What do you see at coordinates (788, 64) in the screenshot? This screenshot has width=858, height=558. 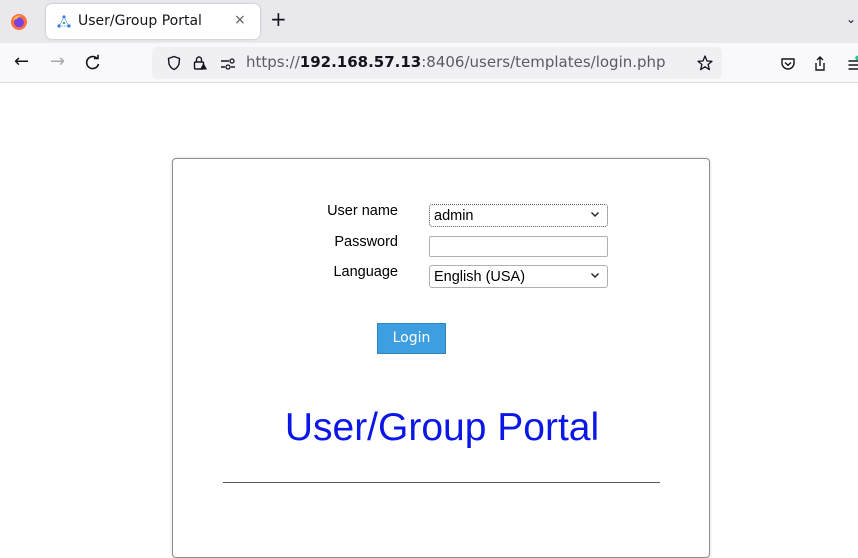 I see `pocket-icon` at bounding box center [788, 64].